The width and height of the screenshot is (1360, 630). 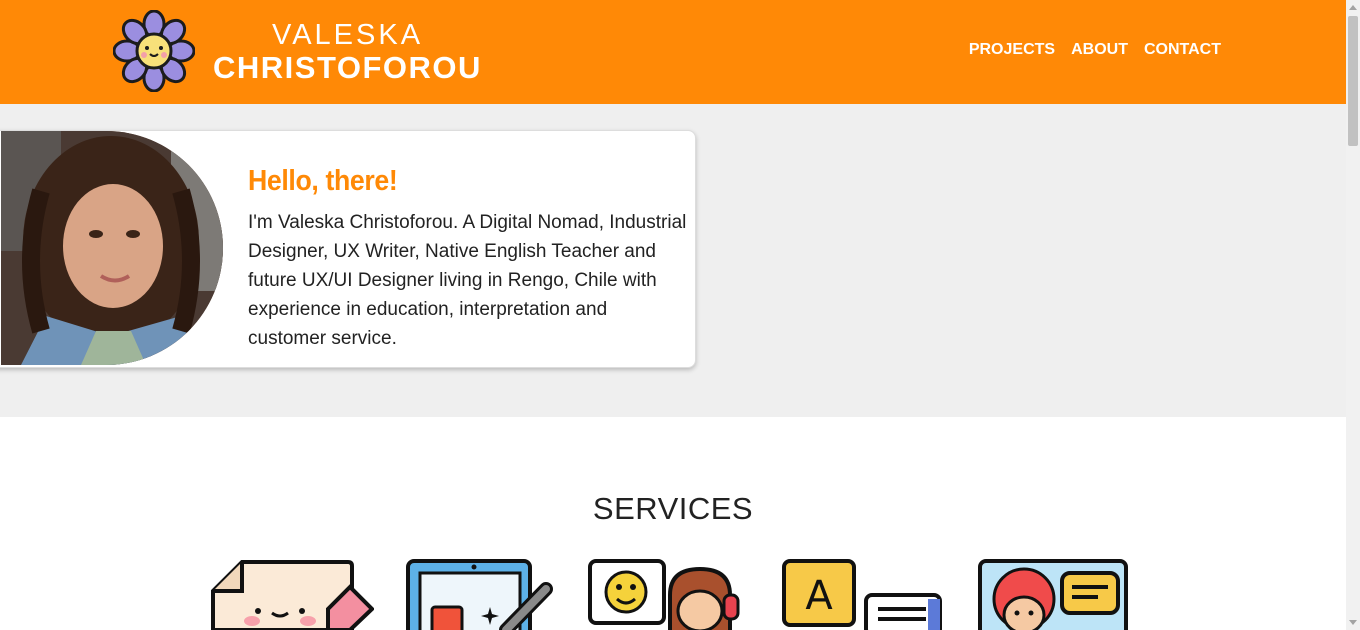 I want to click on intro-title: Hello, there!, so click(x=323, y=181).